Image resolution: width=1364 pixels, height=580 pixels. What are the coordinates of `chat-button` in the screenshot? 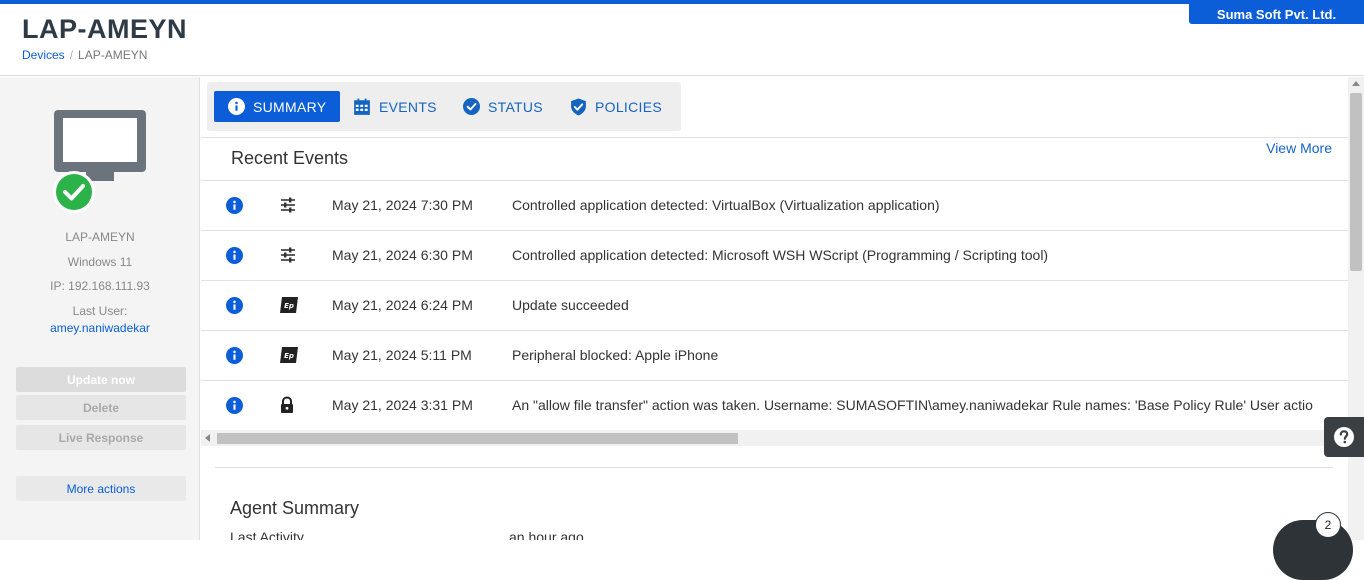 It's located at (1313, 550).